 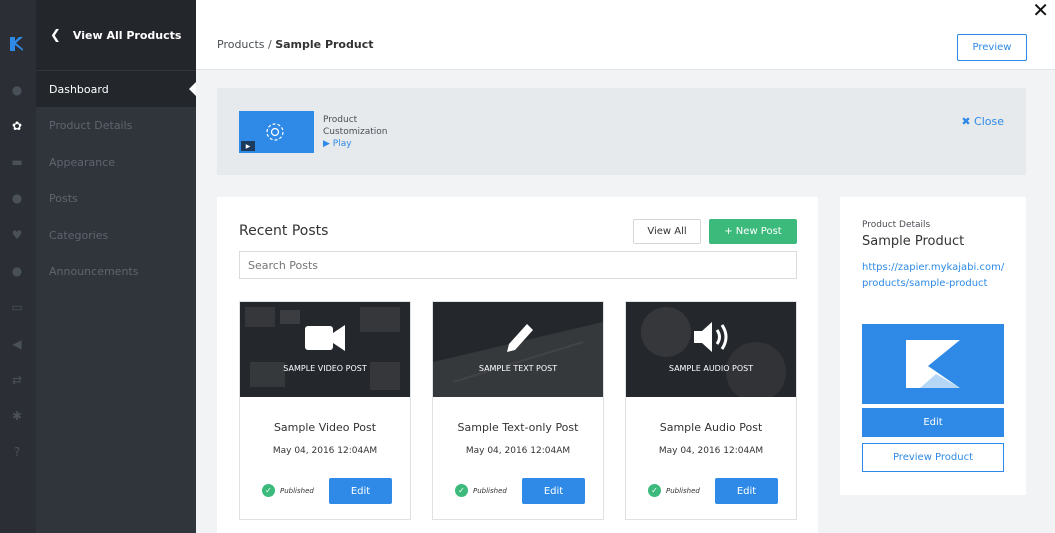 I want to click on icon-rail: ● ✿ ▬ ● ♥ ● ▭ ◀ ⇄ ✱ ?, so click(x=18, y=266).